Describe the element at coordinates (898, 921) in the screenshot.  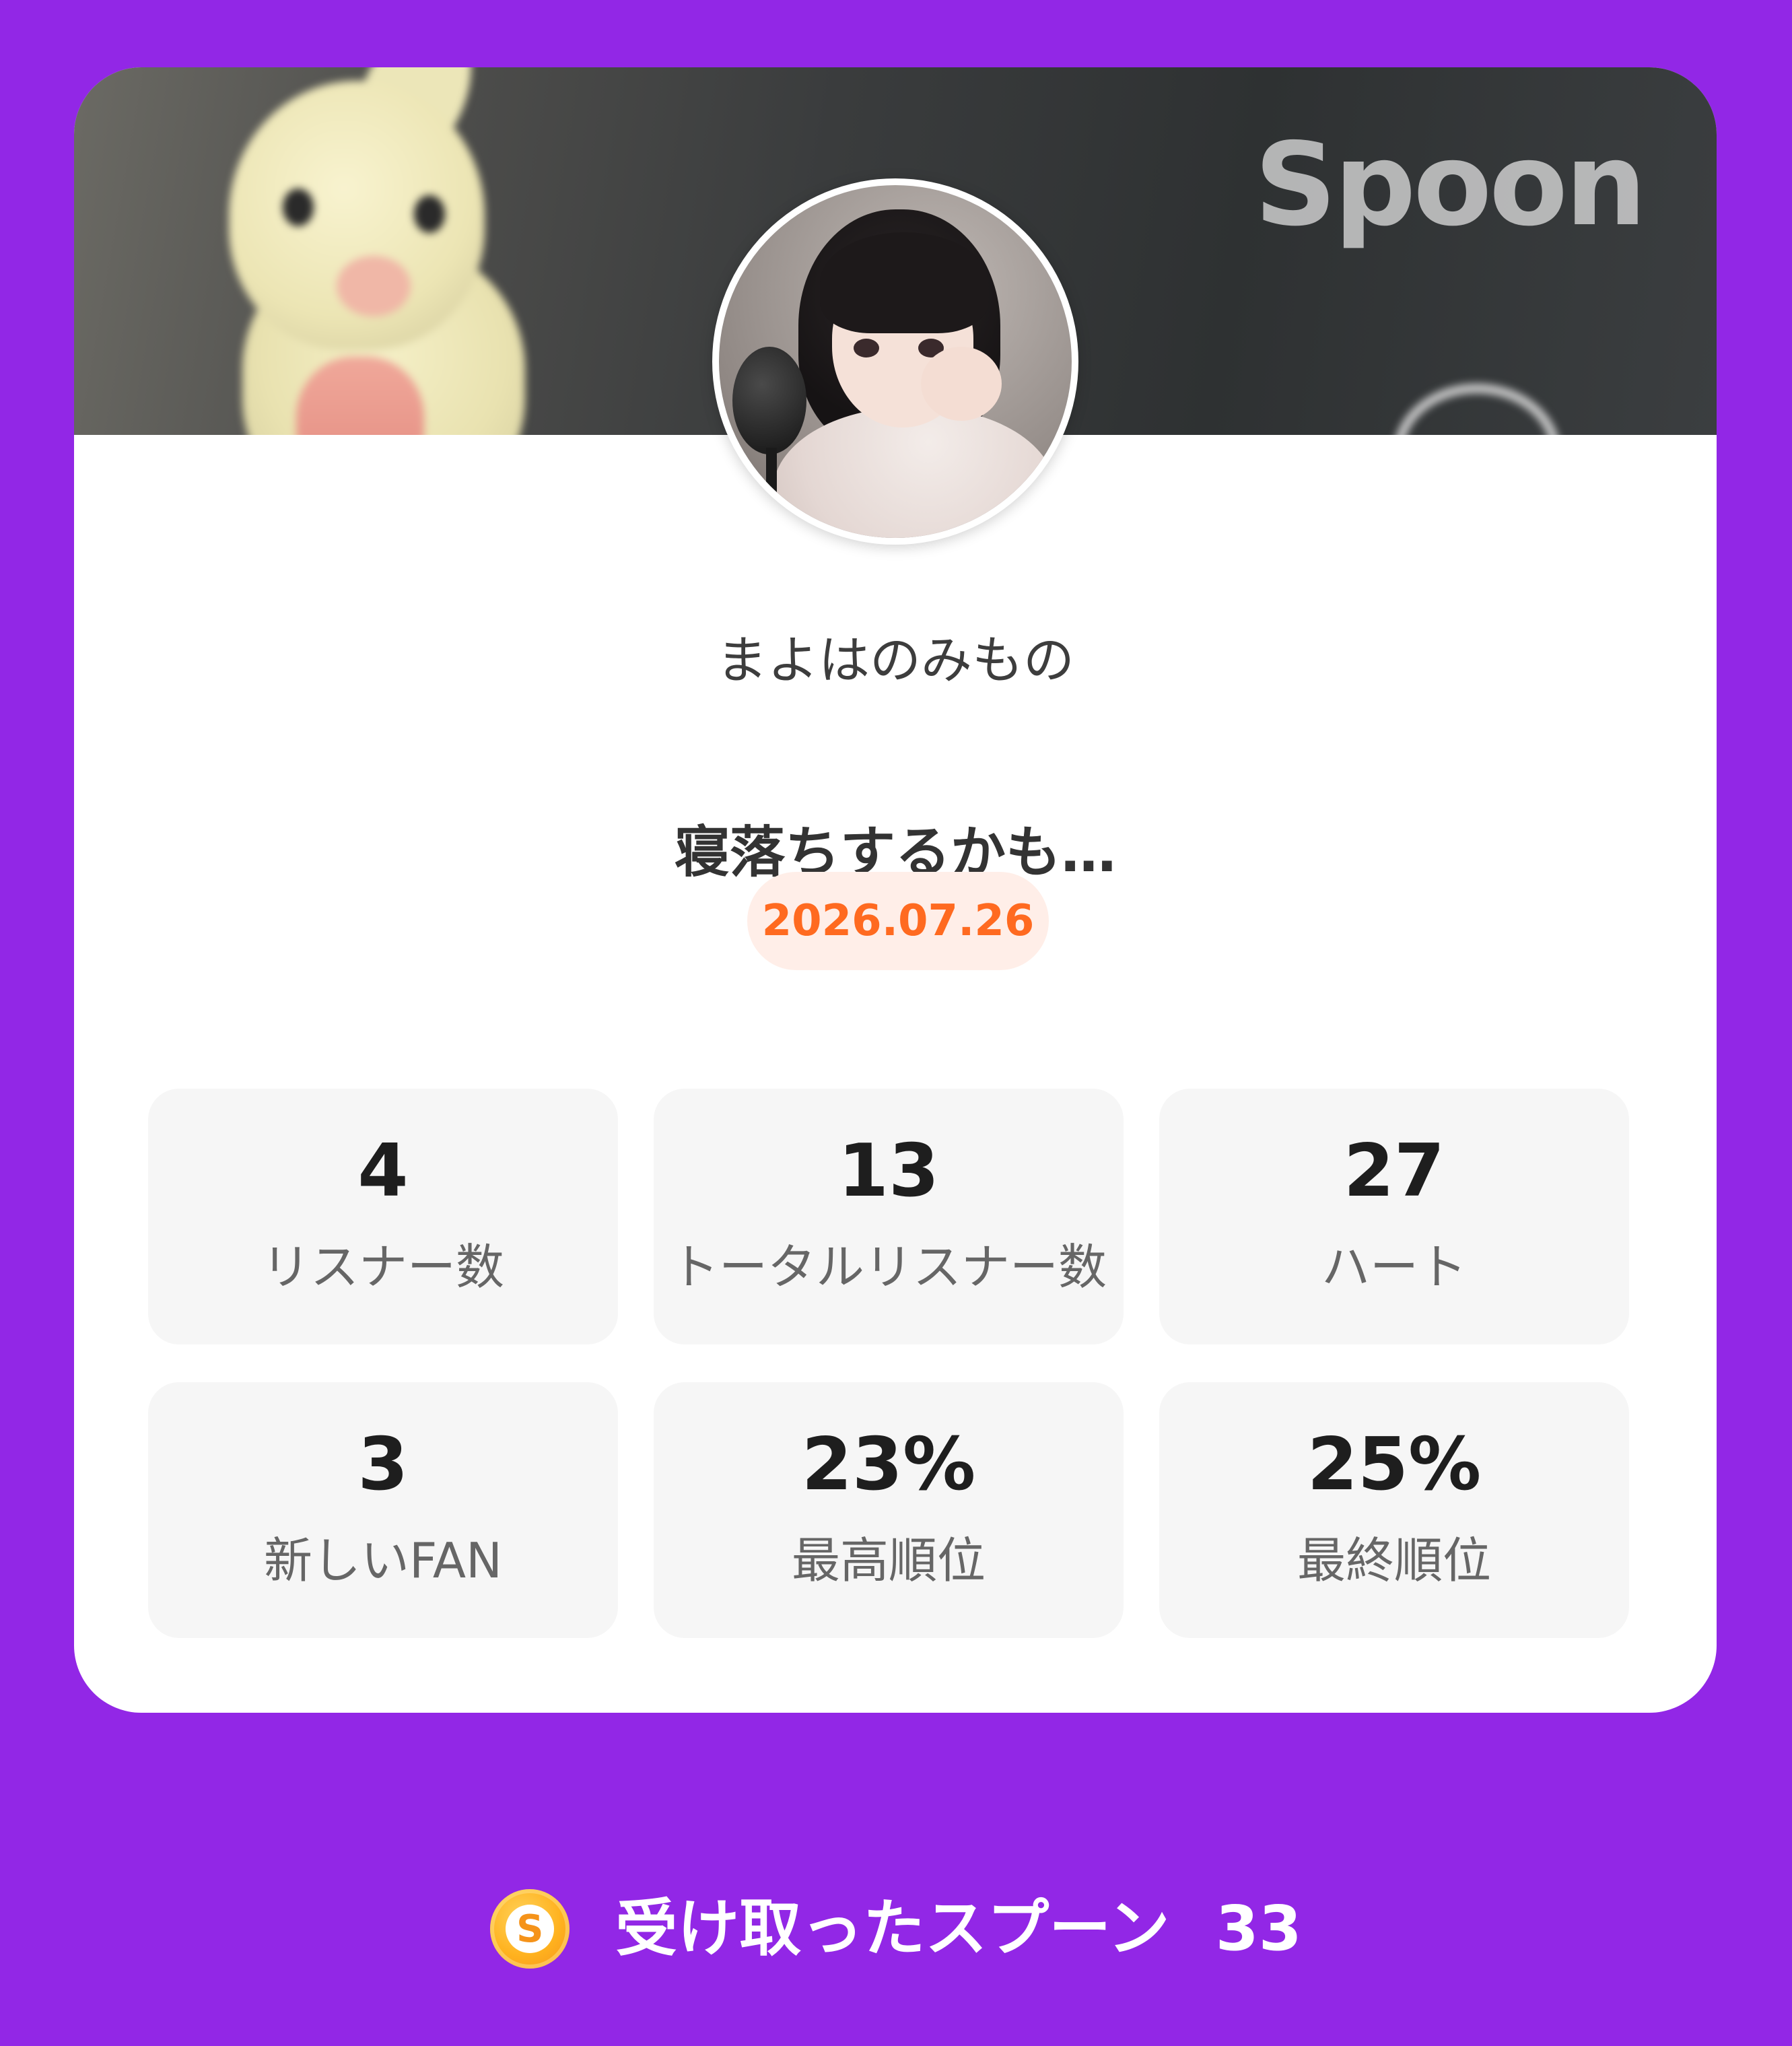
I see `date-badge: 2026.07.26` at that location.